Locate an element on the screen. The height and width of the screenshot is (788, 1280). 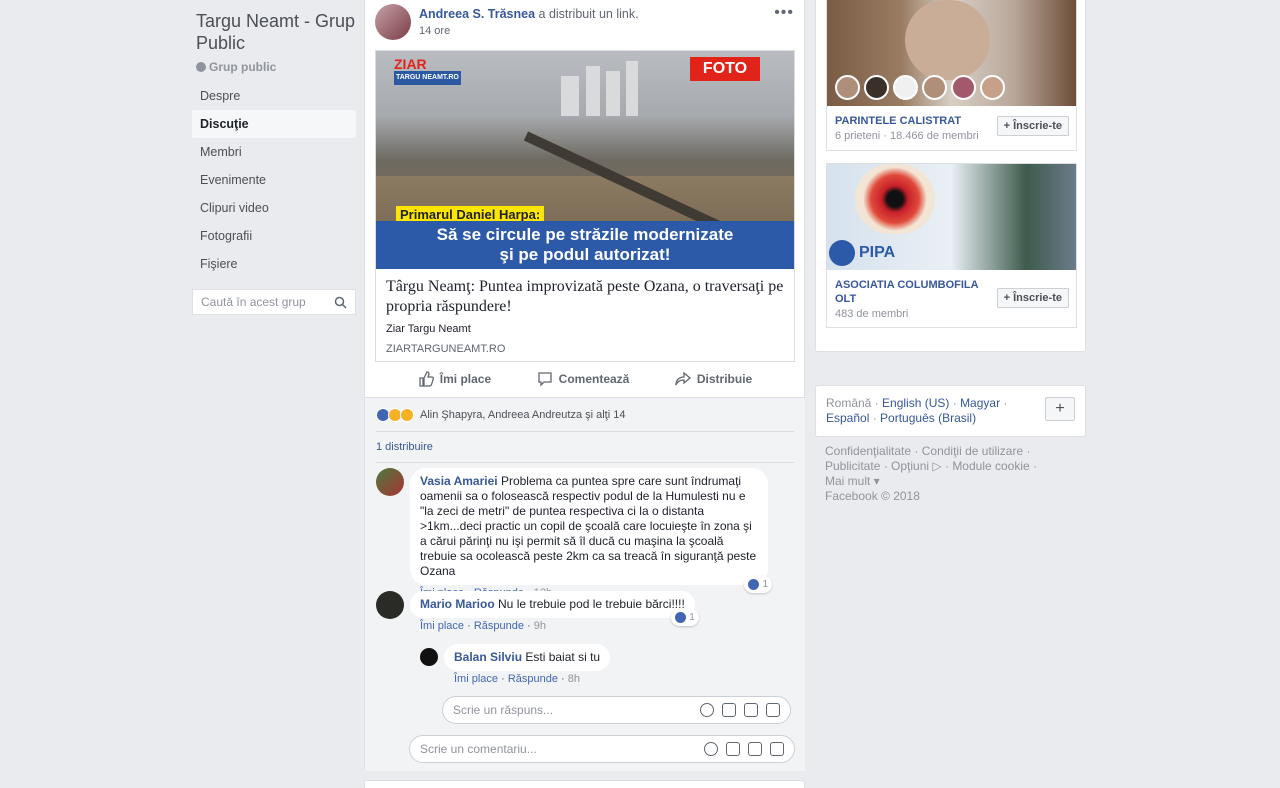
nav-item-despre: Despre is located at coordinates (274, 96).